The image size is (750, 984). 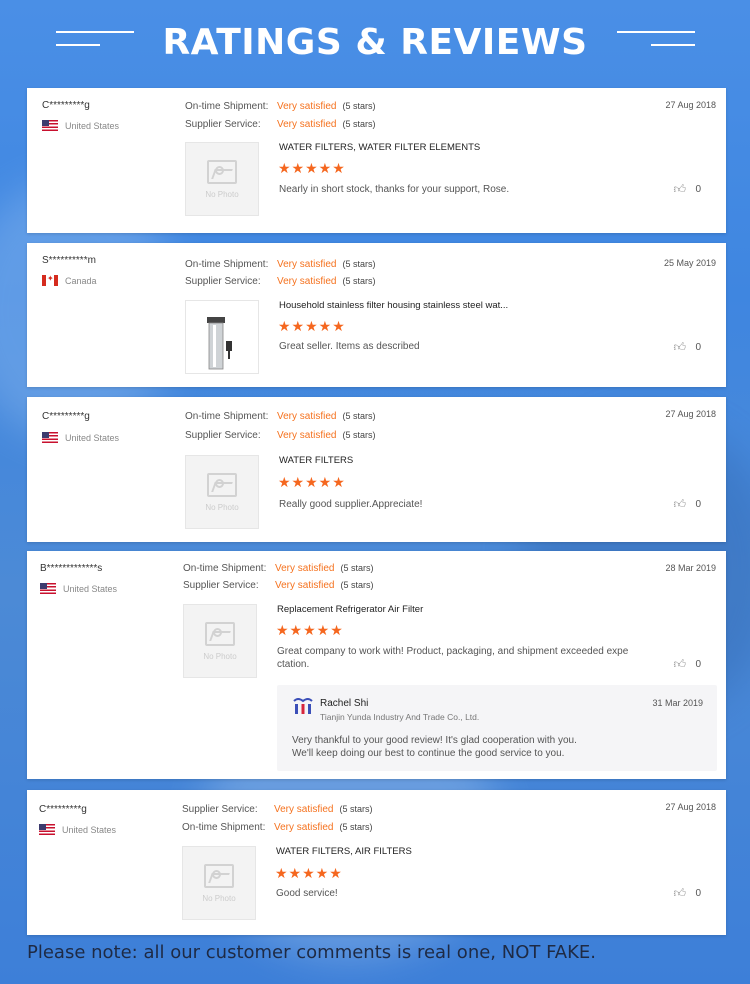 What do you see at coordinates (50, 280) in the screenshot?
I see `canada-flag-icon` at bounding box center [50, 280].